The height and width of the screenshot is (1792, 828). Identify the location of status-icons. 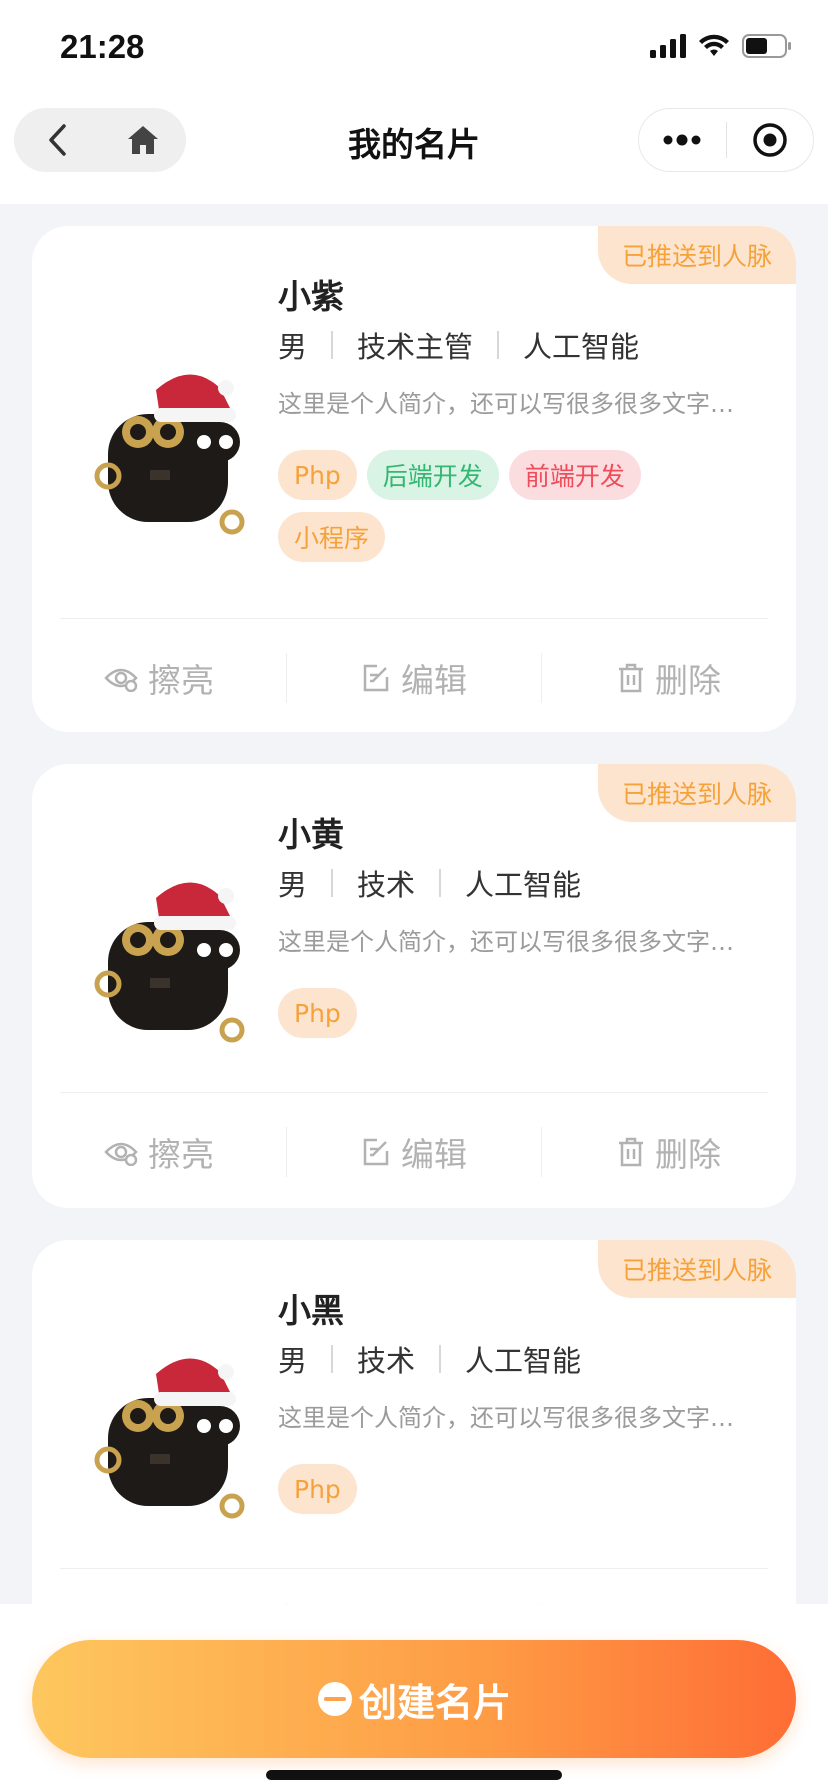
(721, 48).